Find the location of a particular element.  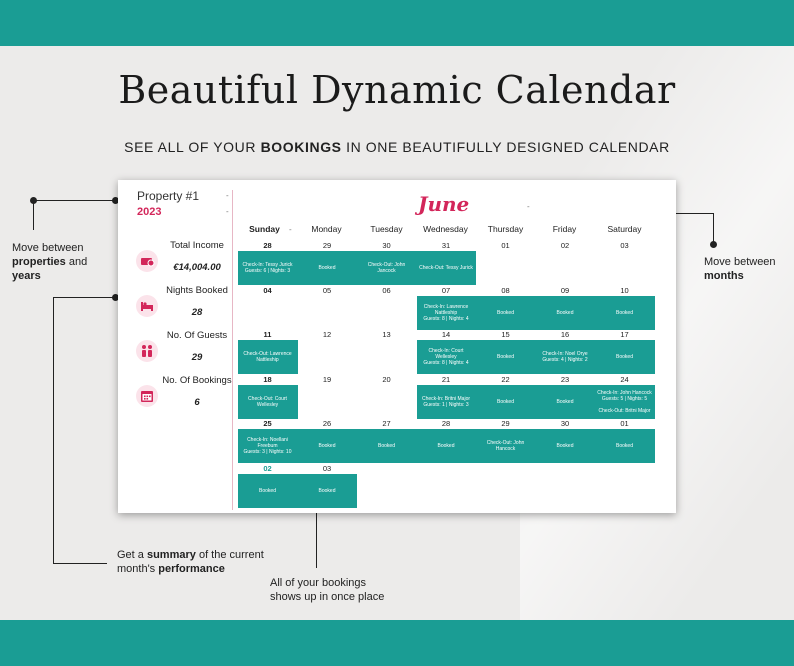

day-number: 19 is located at coordinates (327, 379).